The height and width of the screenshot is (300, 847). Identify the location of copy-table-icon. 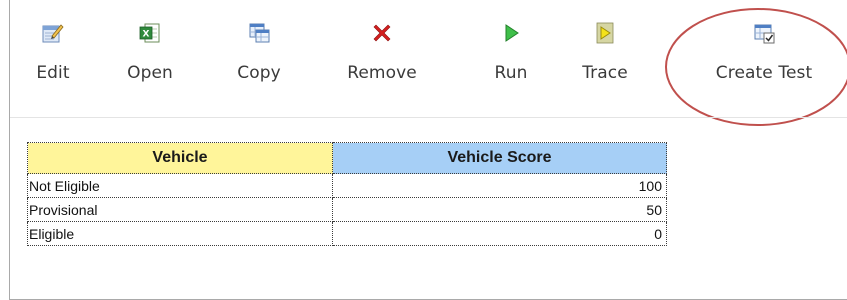
(259, 33).